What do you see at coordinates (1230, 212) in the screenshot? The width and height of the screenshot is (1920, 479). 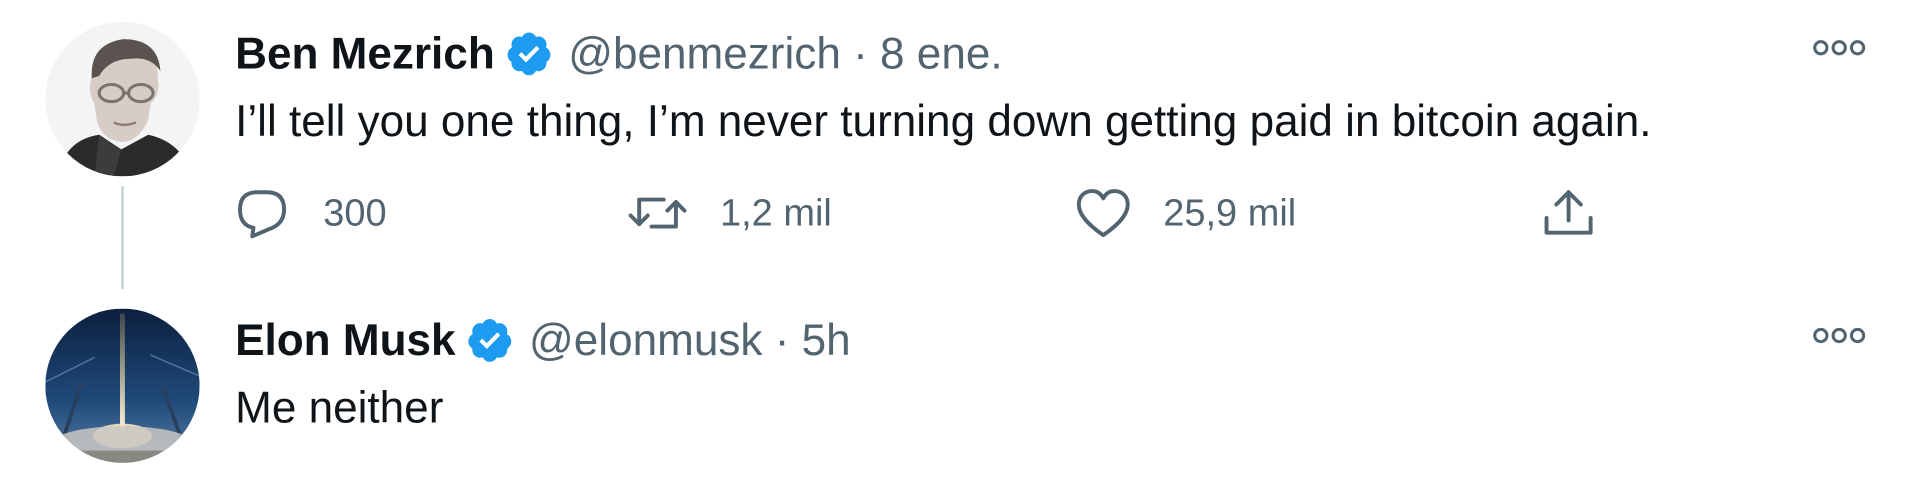 I see `like-count: 25,9 mil` at bounding box center [1230, 212].